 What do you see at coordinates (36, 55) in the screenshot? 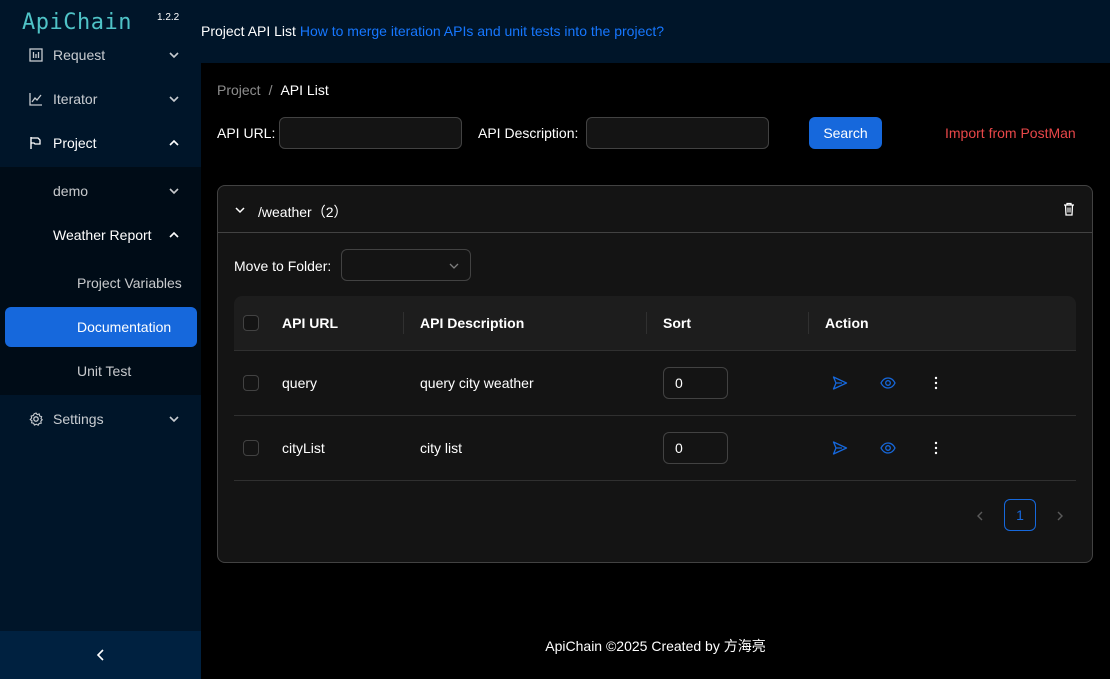
I see `bar-chart-icon` at bounding box center [36, 55].